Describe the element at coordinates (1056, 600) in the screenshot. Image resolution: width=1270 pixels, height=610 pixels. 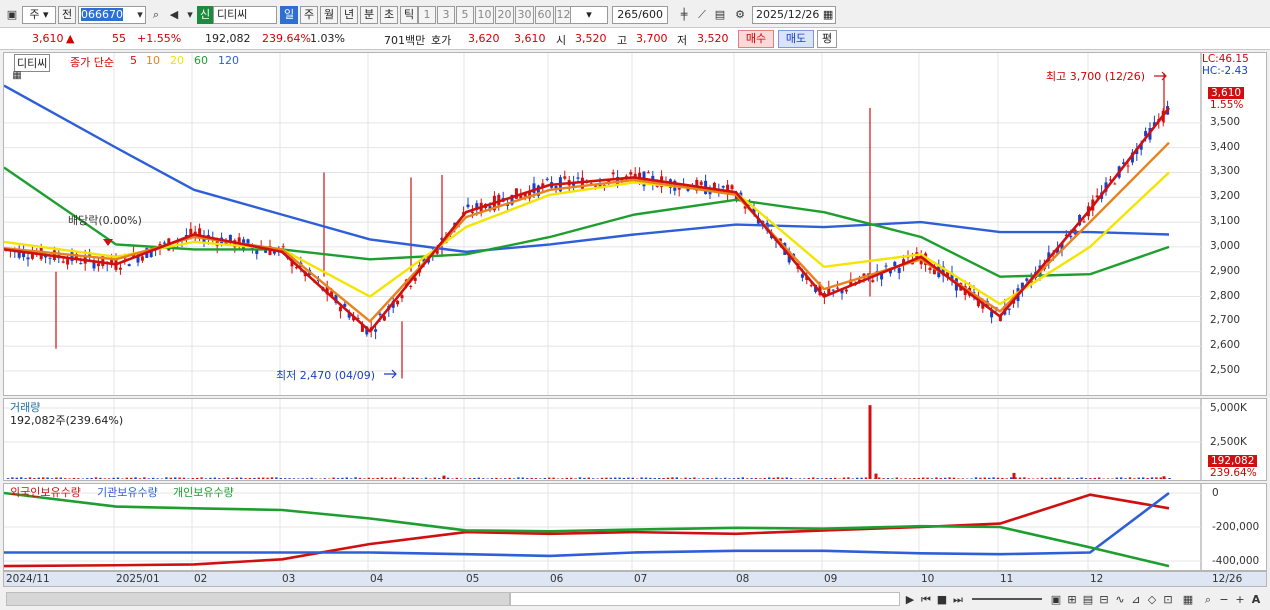
I see `tool-icon-1: ▣` at that location.